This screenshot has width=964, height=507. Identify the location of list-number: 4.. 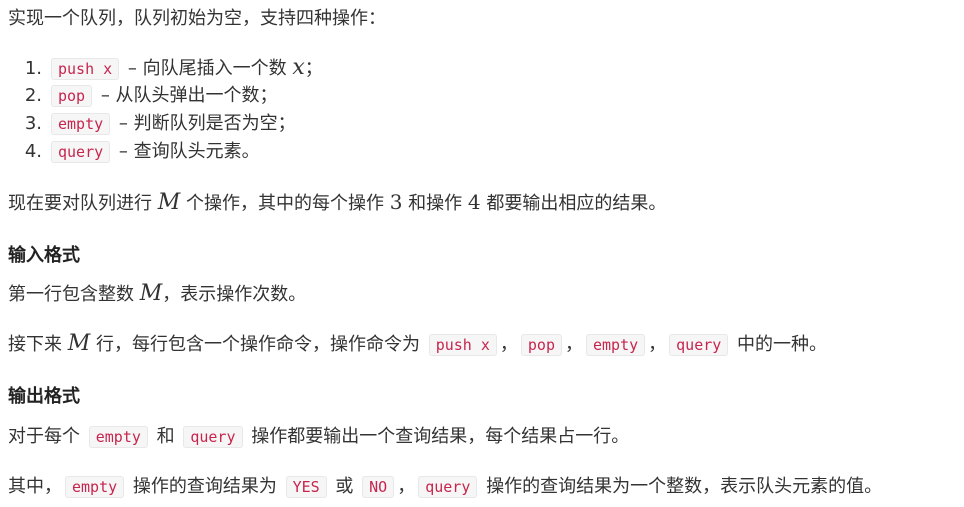
(33, 151).